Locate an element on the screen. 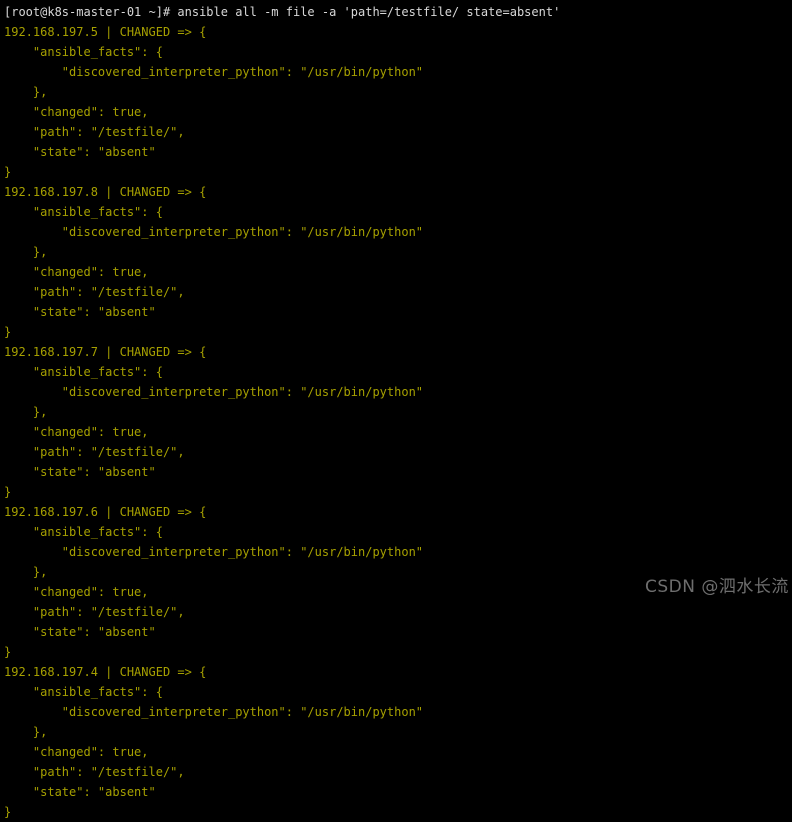 This screenshot has height=822, width=792. terminal-output-line: 192.168.197.7 | CHANGED => { is located at coordinates (105, 352).